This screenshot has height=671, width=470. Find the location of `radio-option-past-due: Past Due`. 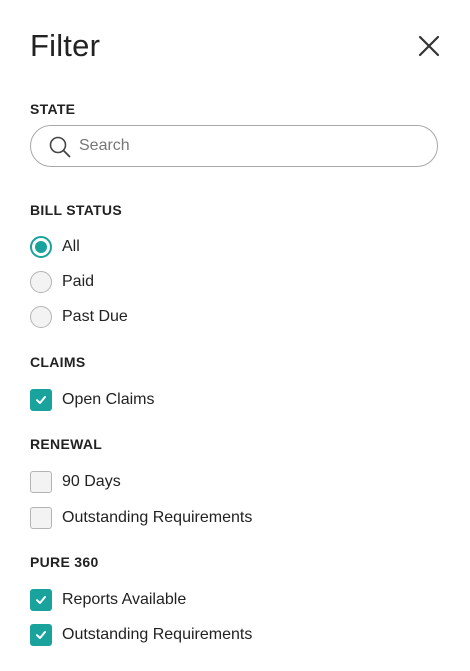

radio-option-past-due: Past Due is located at coordinates (79, 317).